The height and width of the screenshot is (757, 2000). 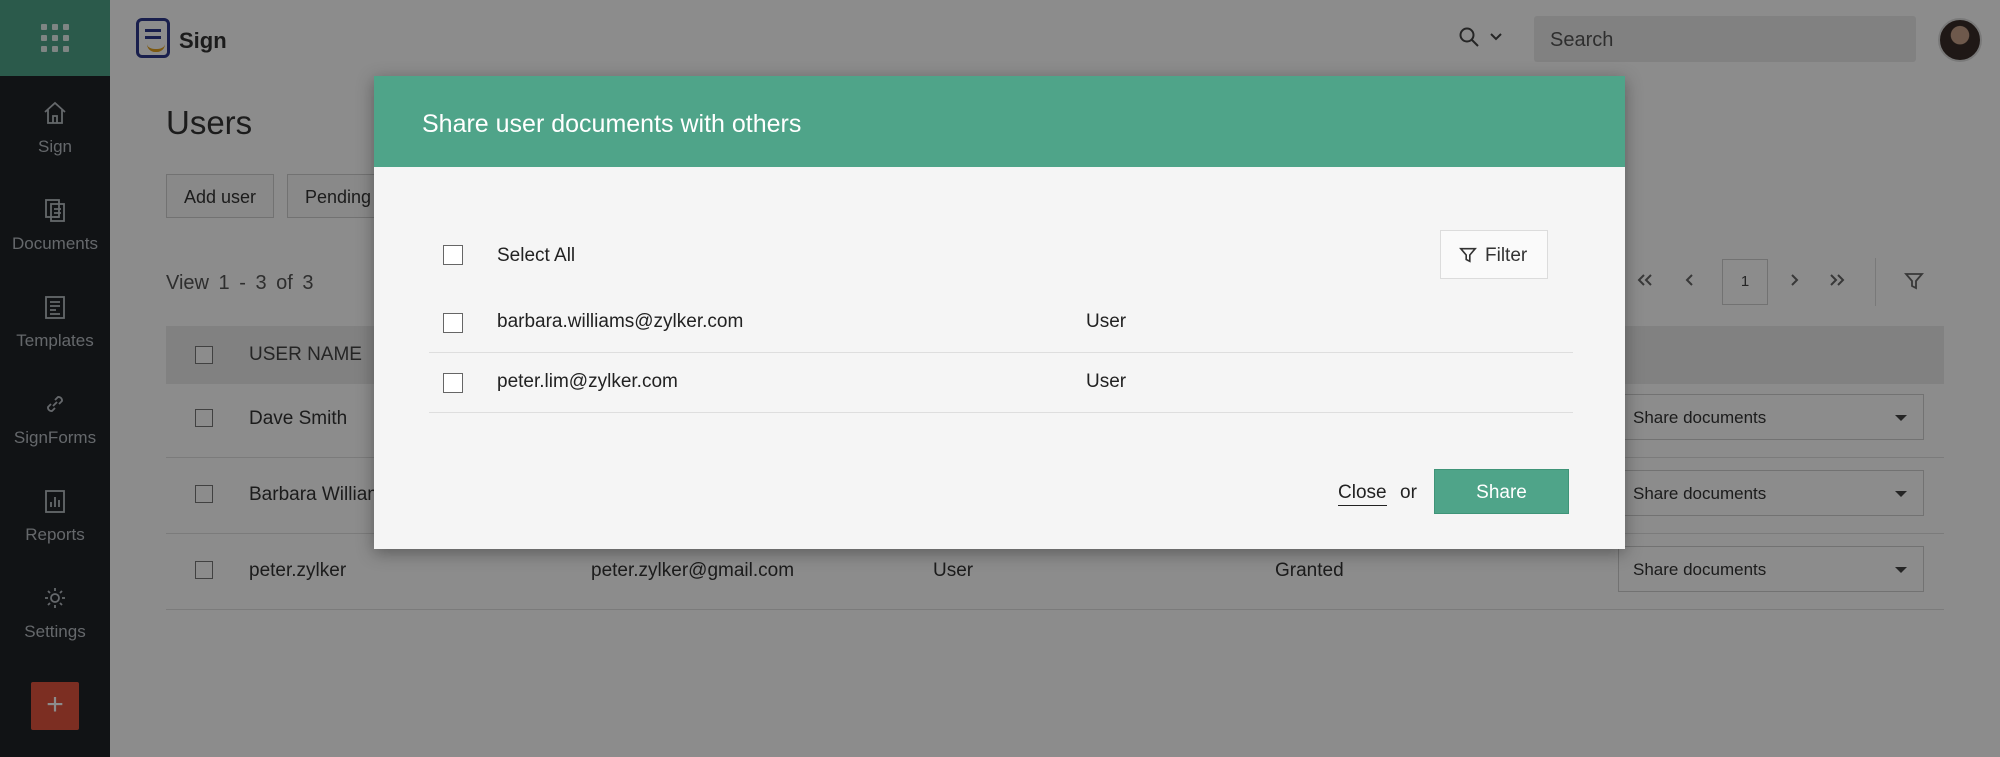 I want to click on close-link: Close, so click(x=1362, y=494).